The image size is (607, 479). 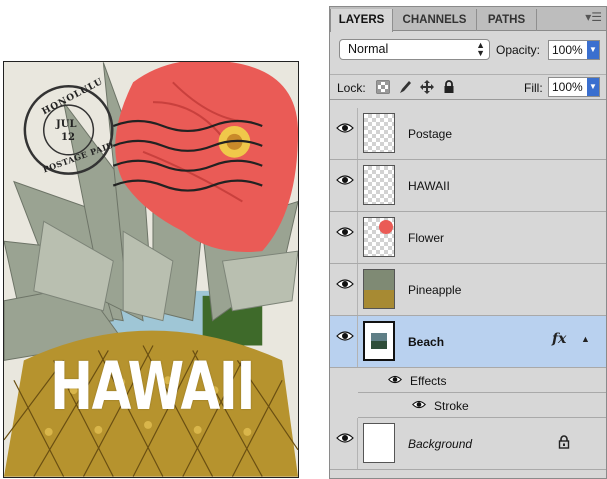 I want to click on layer-thumbnail-postage, so click(x=379, y=133).